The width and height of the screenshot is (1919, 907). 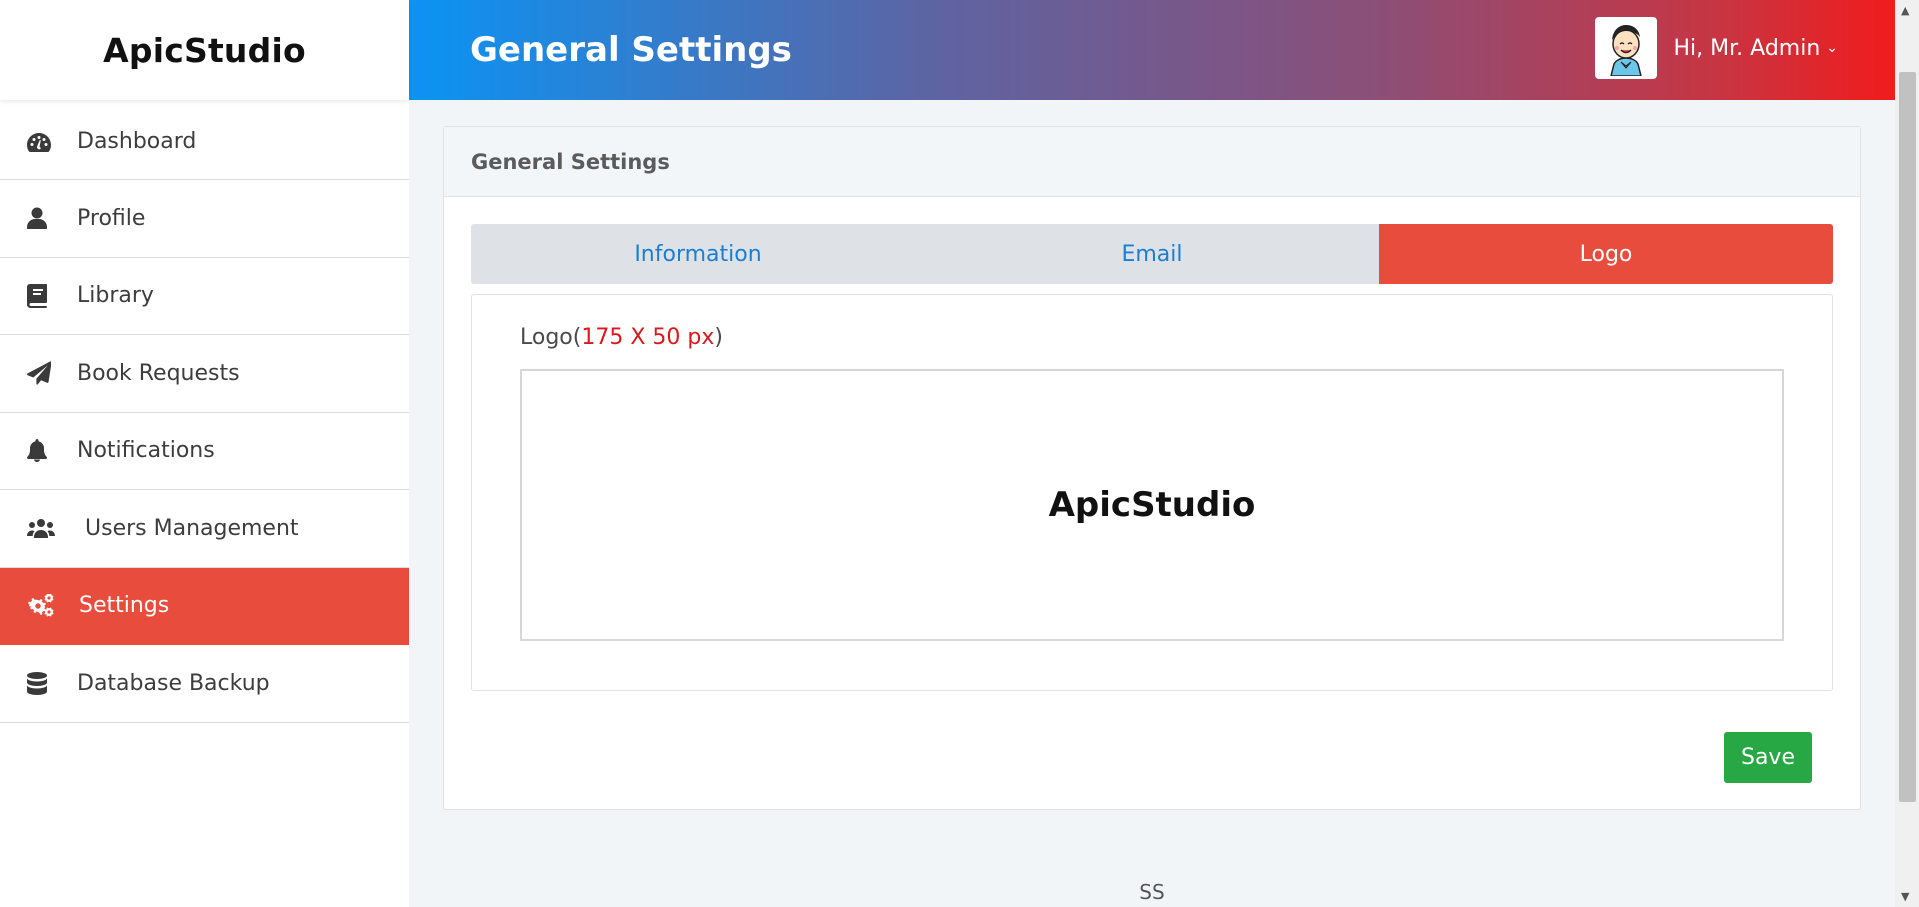 I want to click on sidebar-item-label: Dashboard, so click(x=137, y=141).